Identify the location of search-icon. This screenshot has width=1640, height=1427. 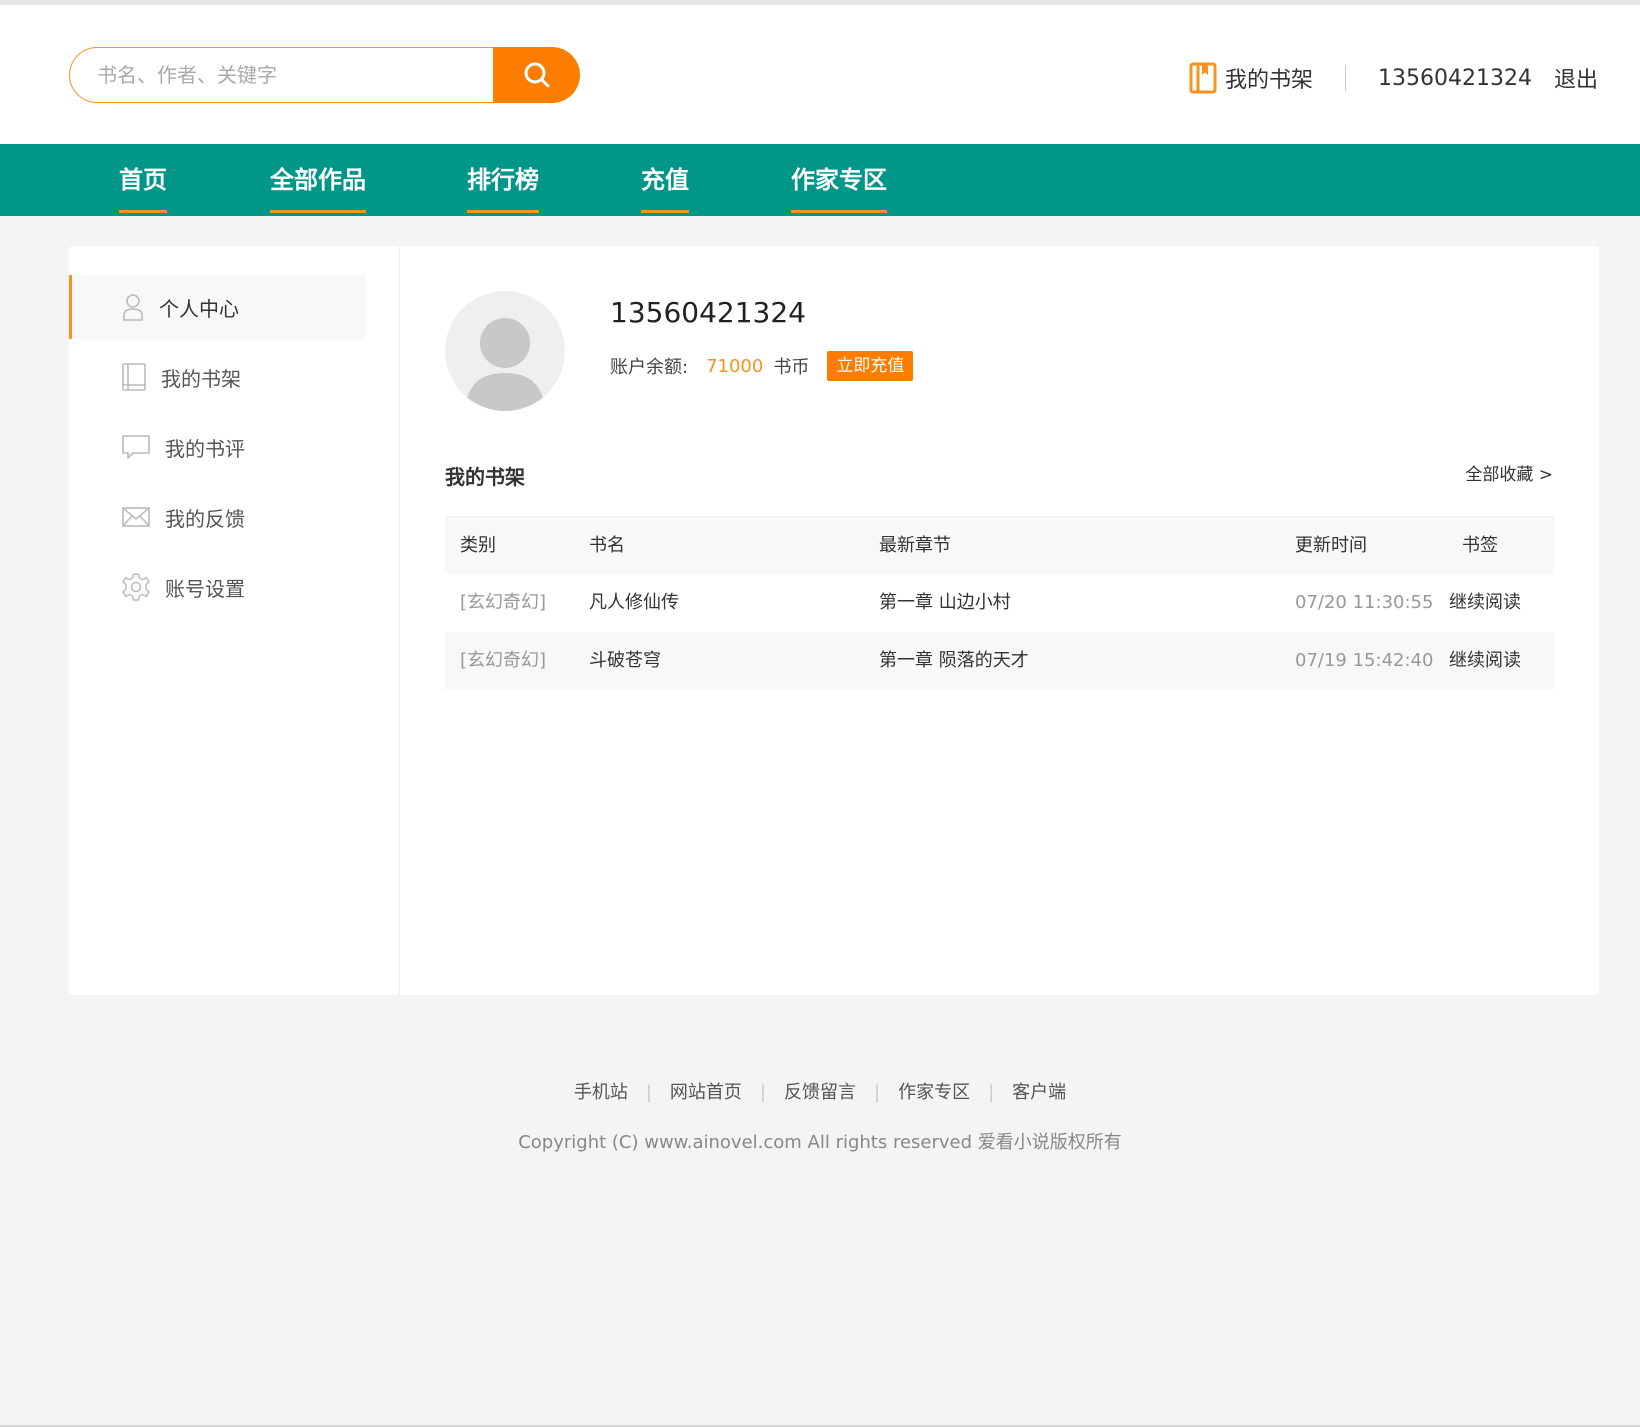
(536, 75).